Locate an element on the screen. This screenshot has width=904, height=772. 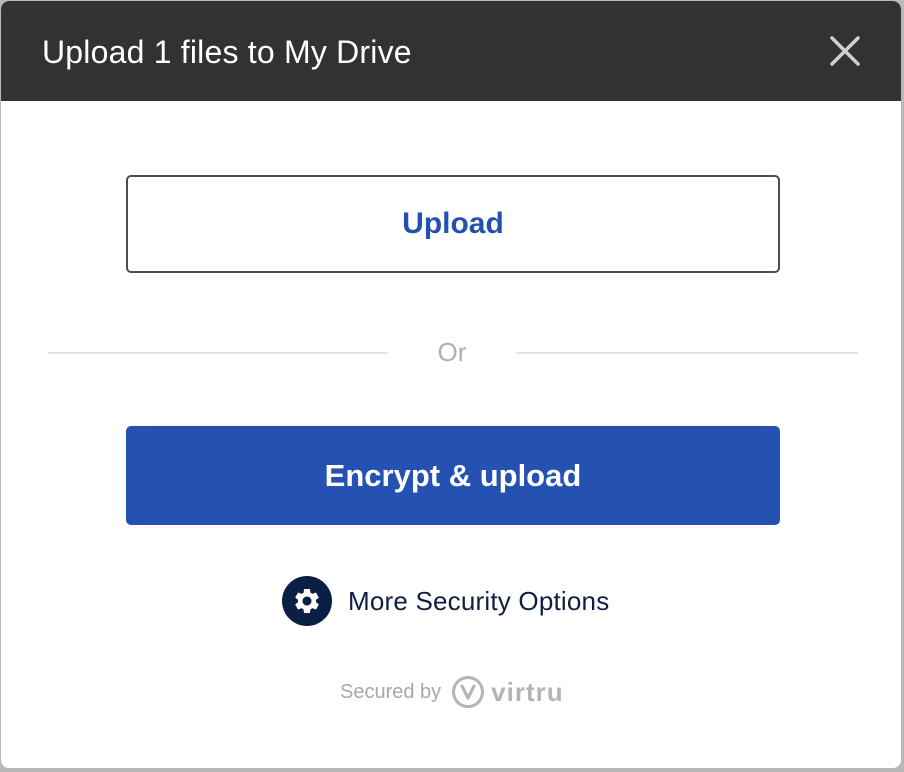
gear-icon-container is located at coordinates (307, 601).